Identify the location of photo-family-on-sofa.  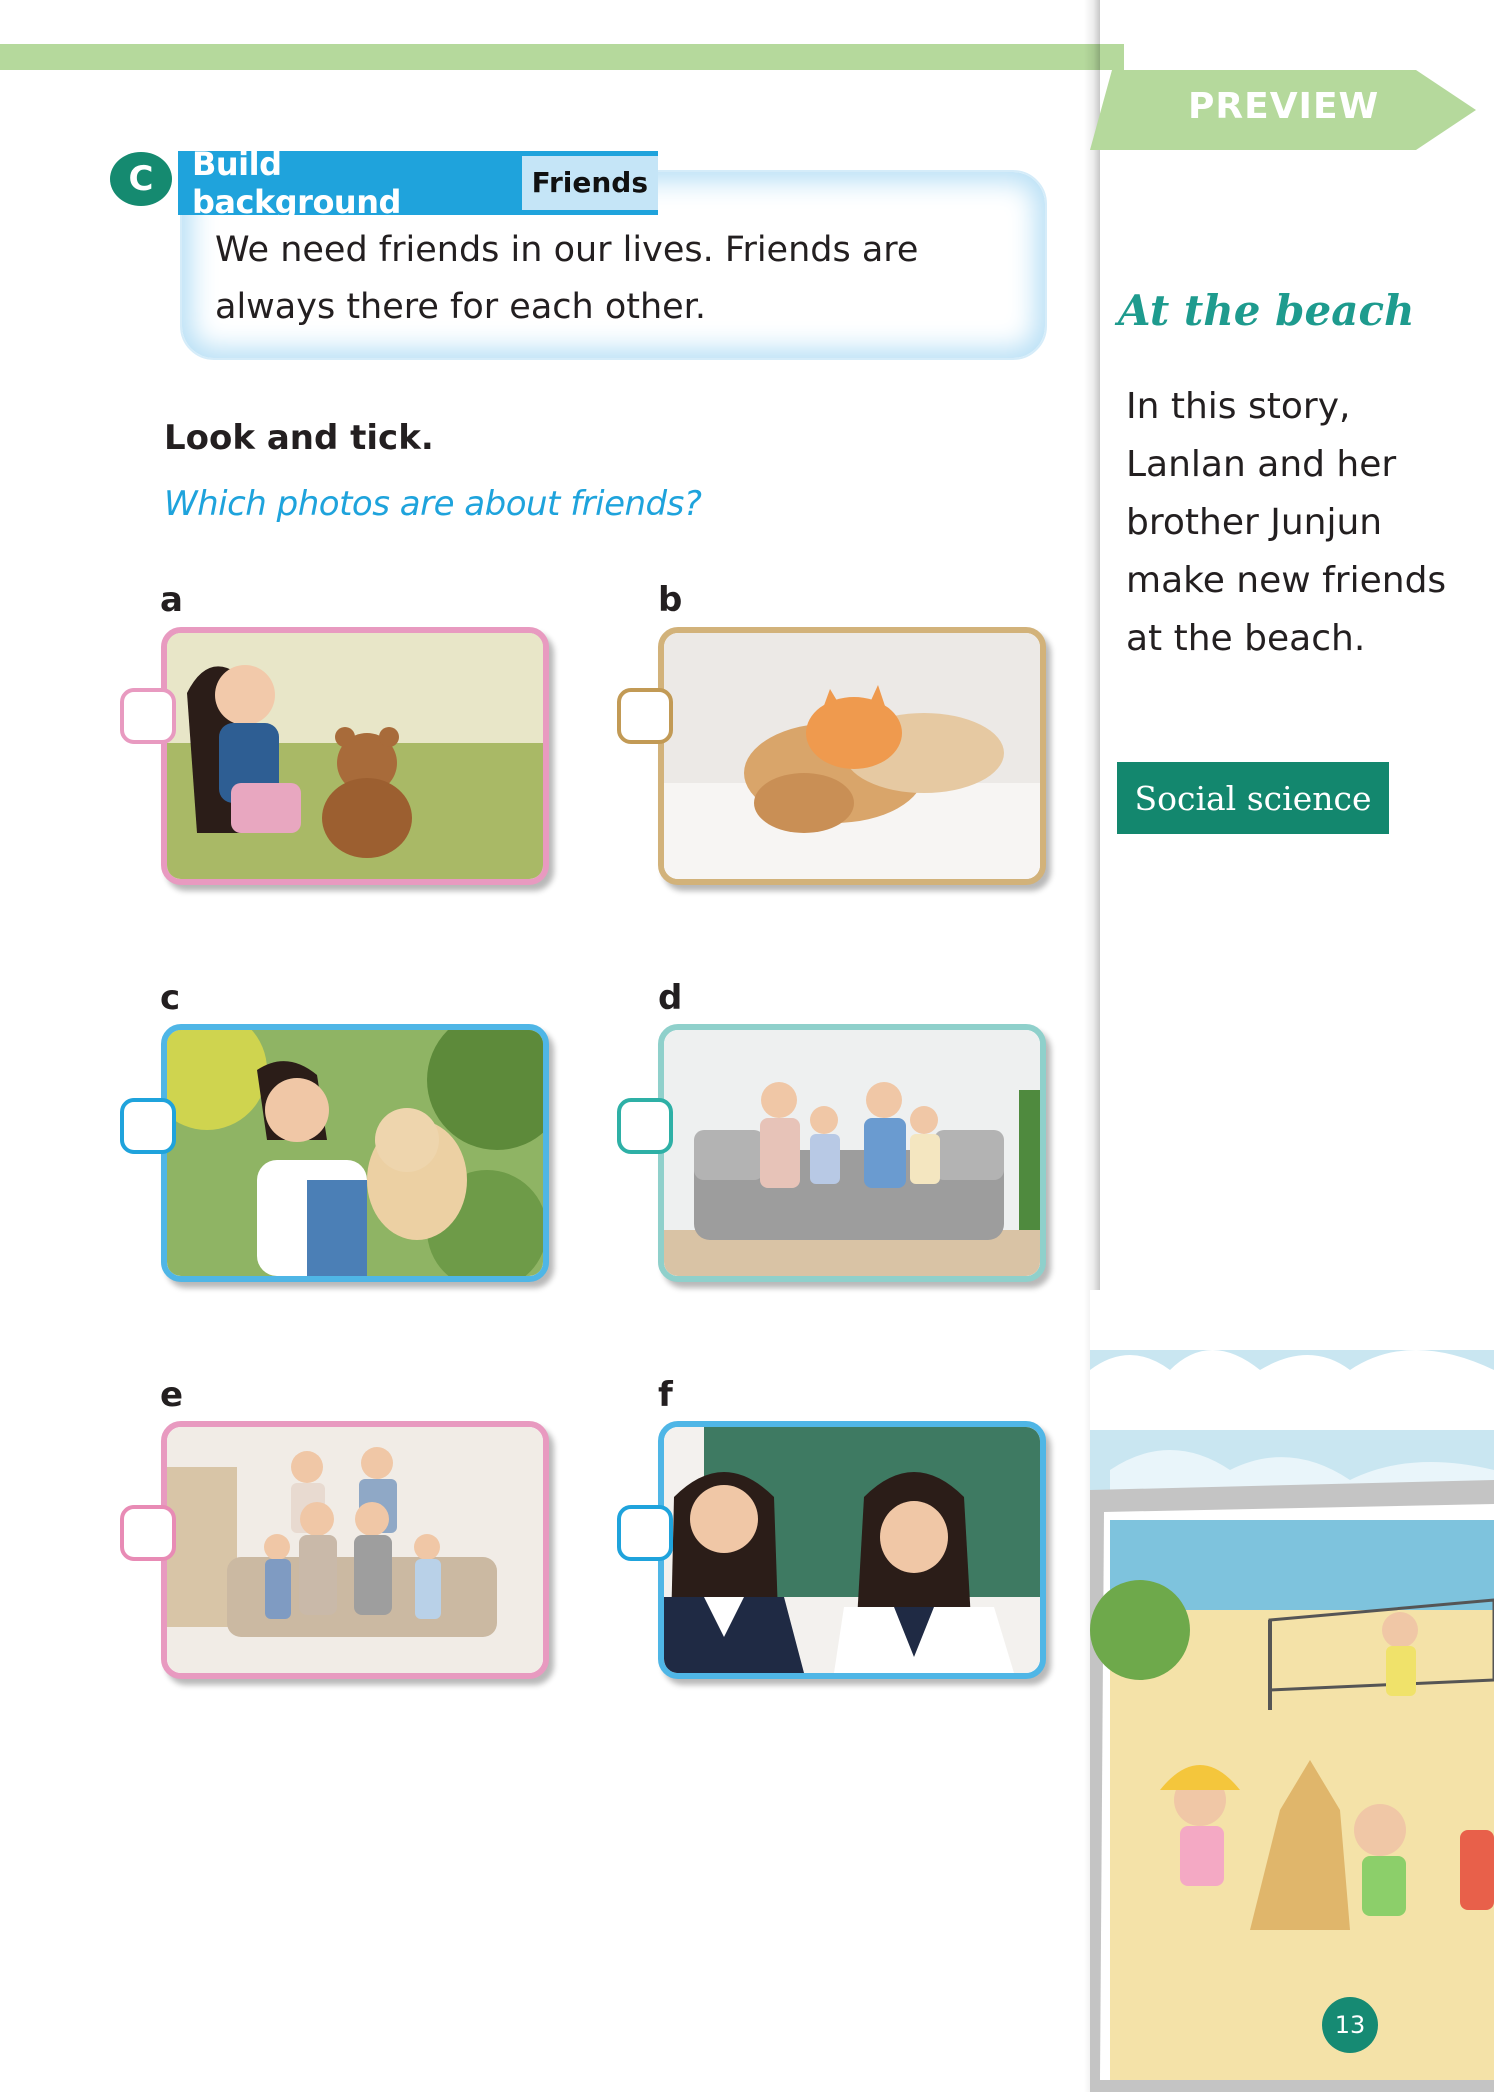
(852, 1153).